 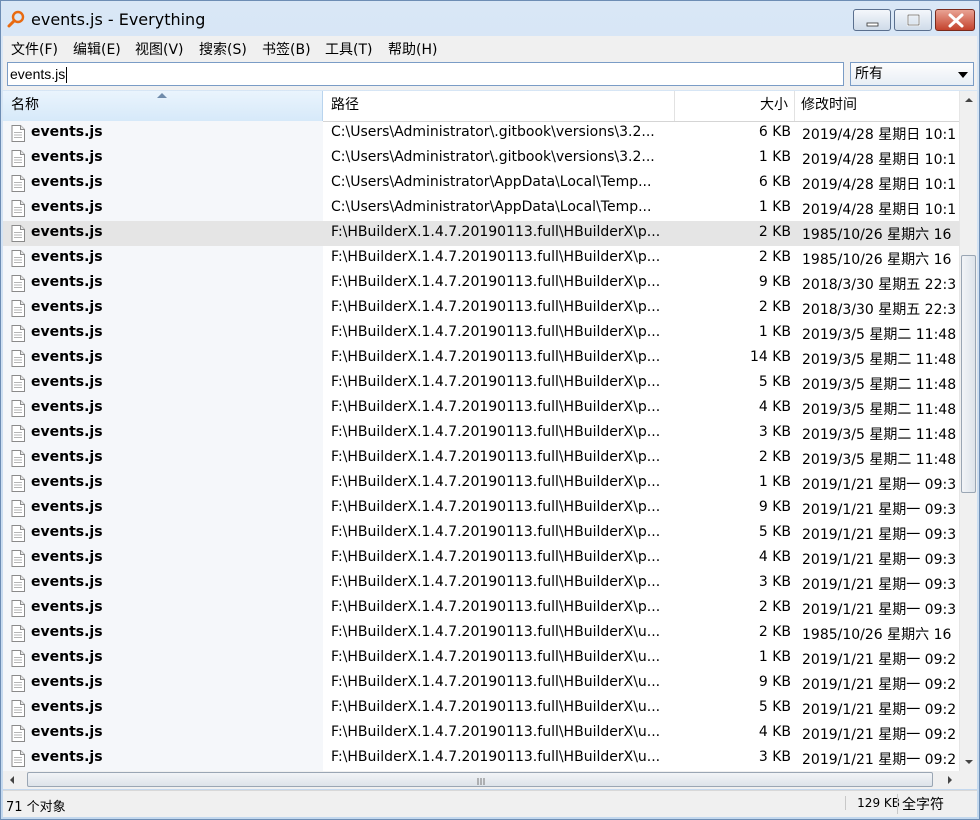 I want to click on vertical-scrollbar, so click(x=968, y=431).